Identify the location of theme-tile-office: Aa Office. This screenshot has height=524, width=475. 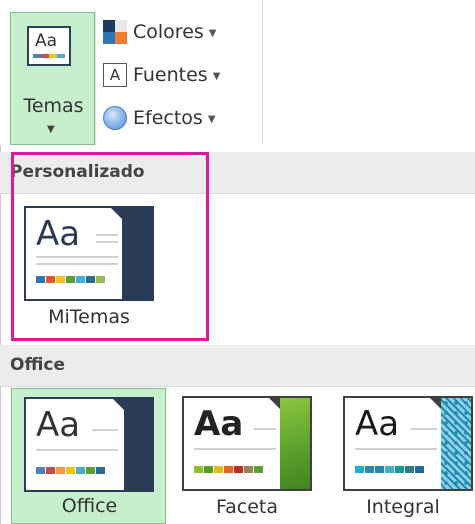
(88, 456).